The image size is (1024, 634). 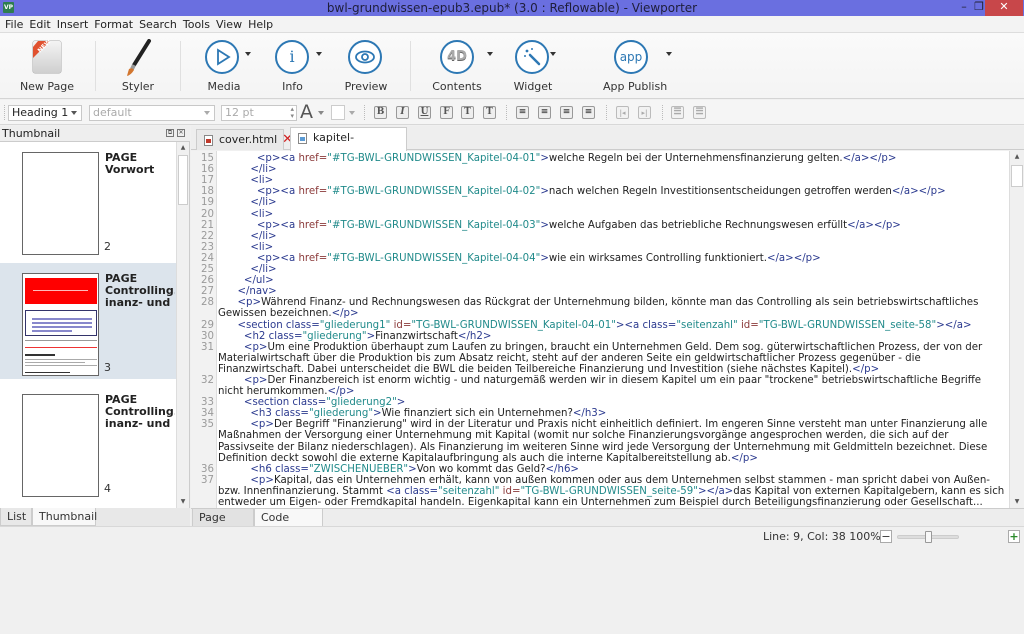 I want to click on menu-view: View, so click(x=229, y=24).